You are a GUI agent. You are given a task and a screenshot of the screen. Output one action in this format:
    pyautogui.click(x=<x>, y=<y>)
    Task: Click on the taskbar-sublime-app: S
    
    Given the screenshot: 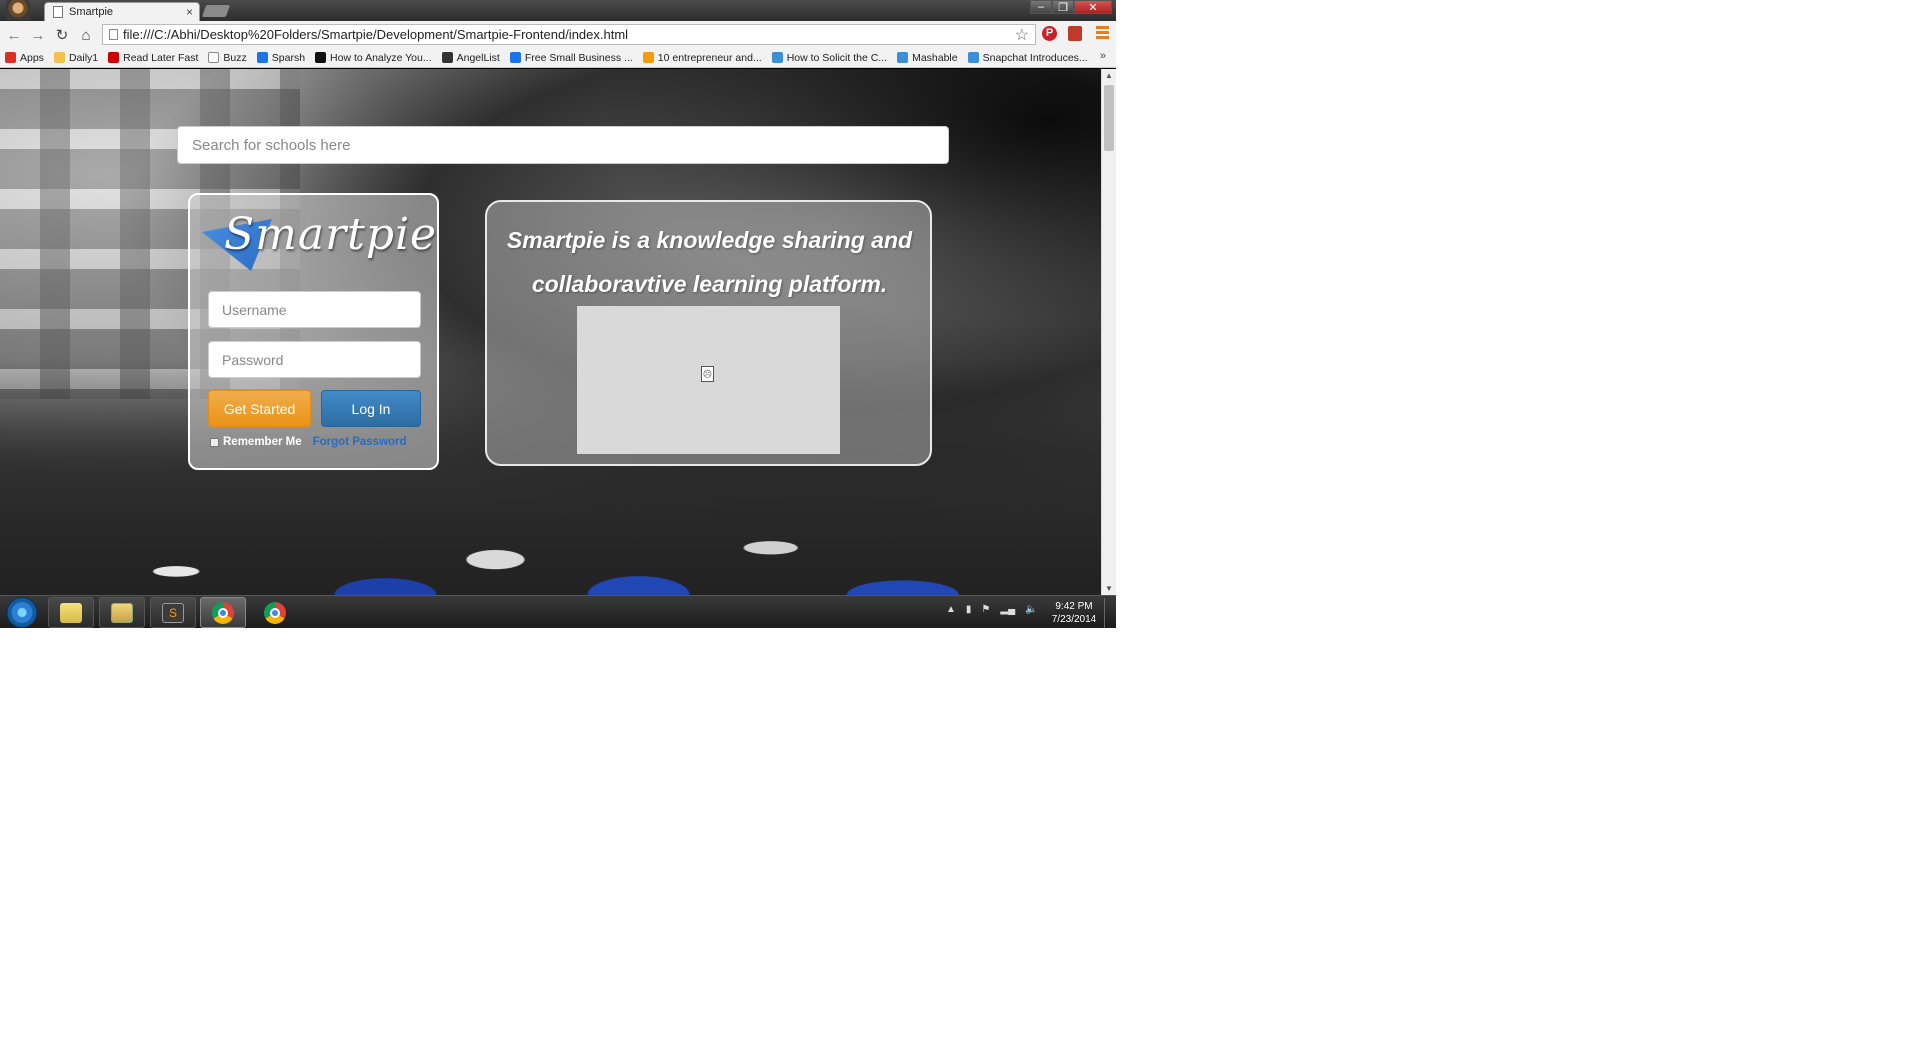 What is the action you would take?
    pyautogui.click(x=173, y=612)
    